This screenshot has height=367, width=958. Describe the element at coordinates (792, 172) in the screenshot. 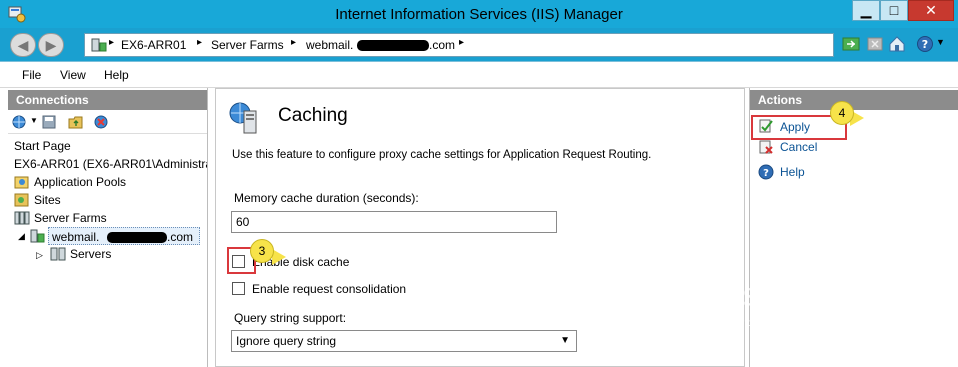

I see `help-action: Help` at that location.